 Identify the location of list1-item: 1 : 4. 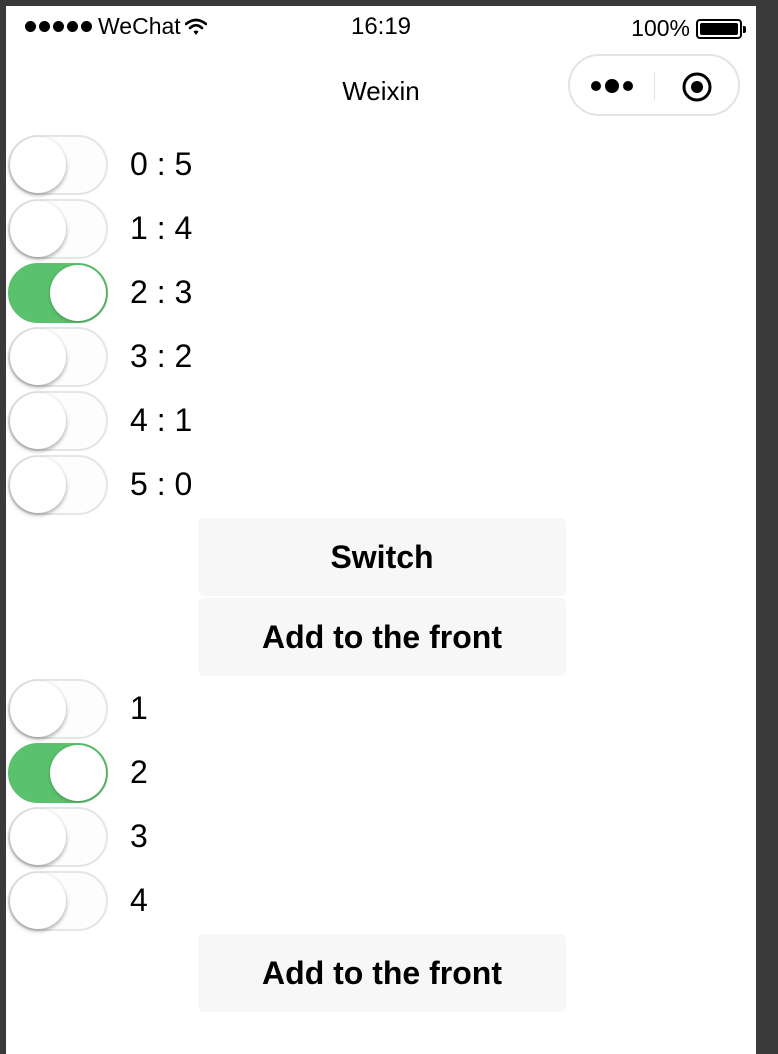
(381, 230).